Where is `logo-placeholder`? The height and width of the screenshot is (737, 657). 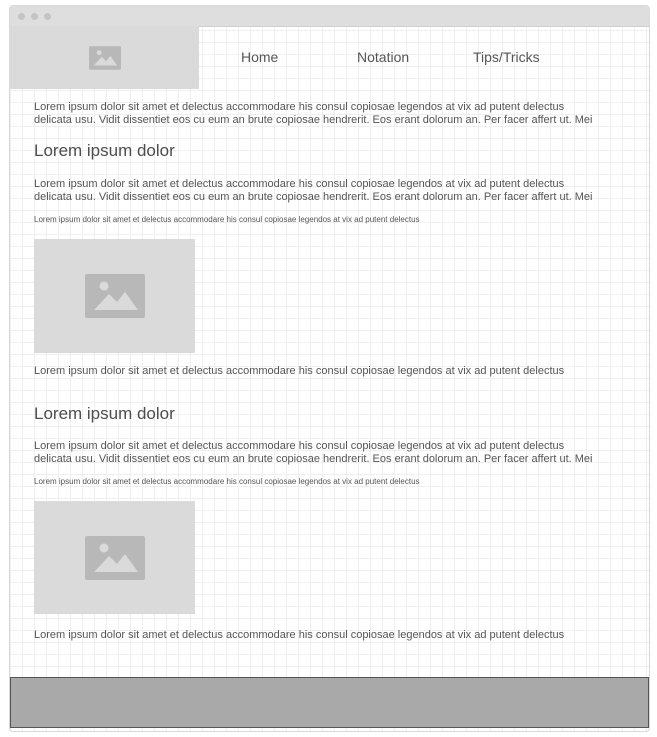
logo-placeholder is located at coordinates (104, 57).